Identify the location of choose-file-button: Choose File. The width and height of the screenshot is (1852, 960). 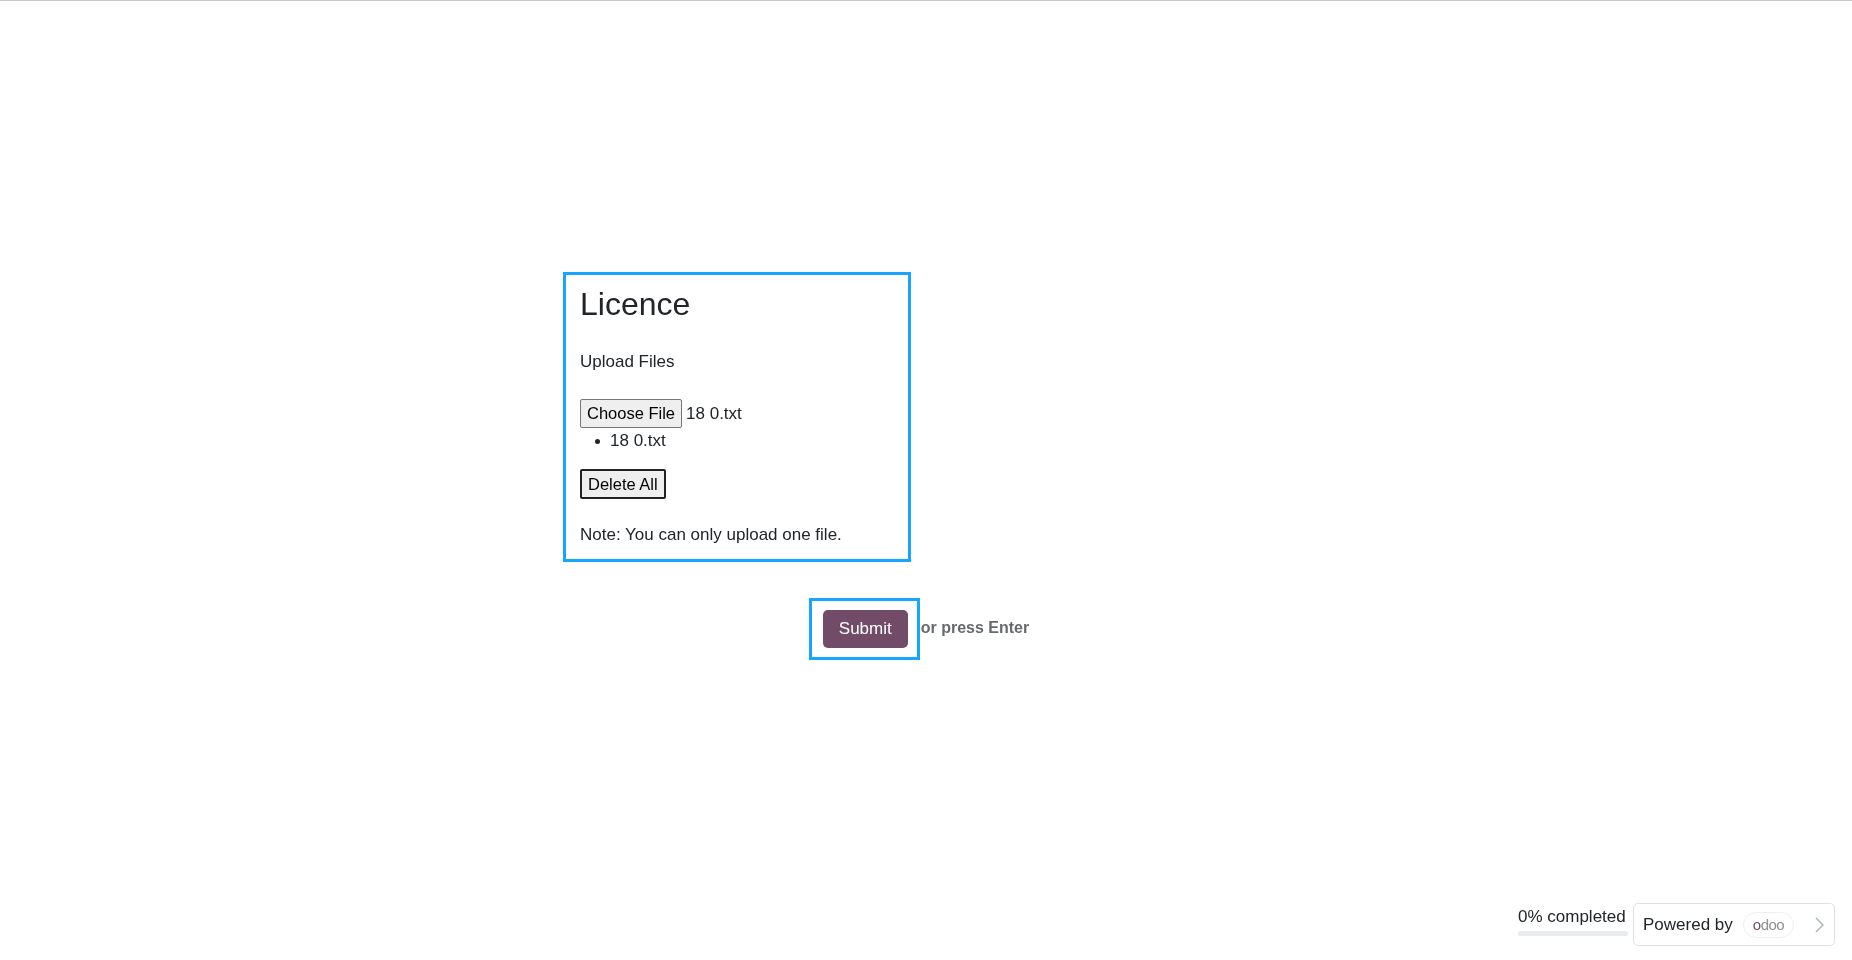
(631, 413).